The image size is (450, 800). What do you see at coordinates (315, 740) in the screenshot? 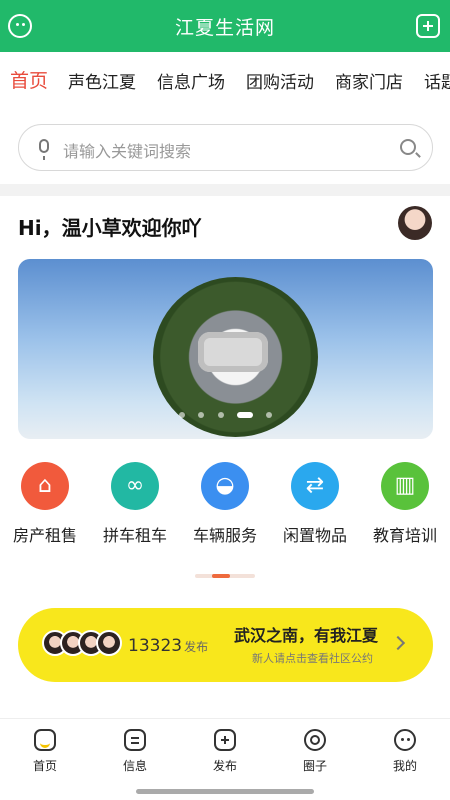
I see `circle-icon` at bounding box center [315, 740].